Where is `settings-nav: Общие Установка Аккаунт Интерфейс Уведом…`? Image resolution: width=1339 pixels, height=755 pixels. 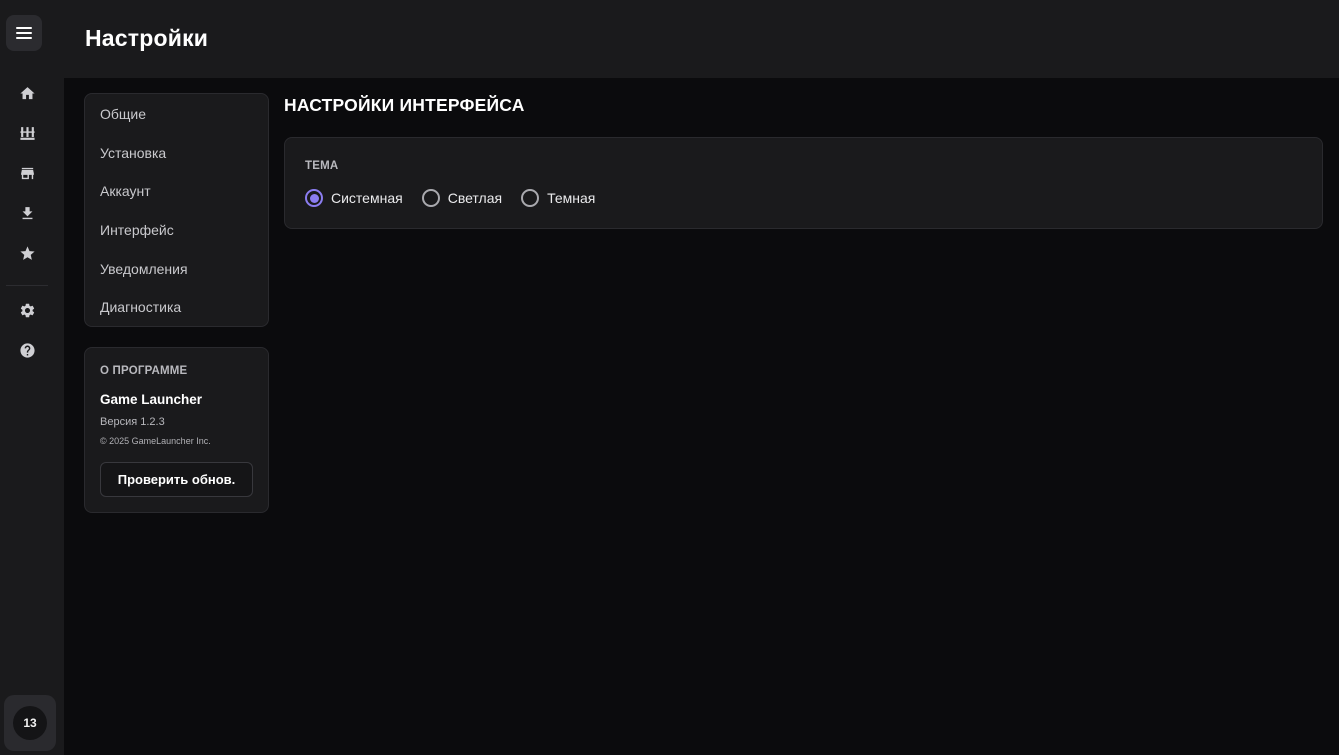 settings-nav: Общие Установка Аккаунт Интерфейс Уведом… is located at coordinates (176, 210).